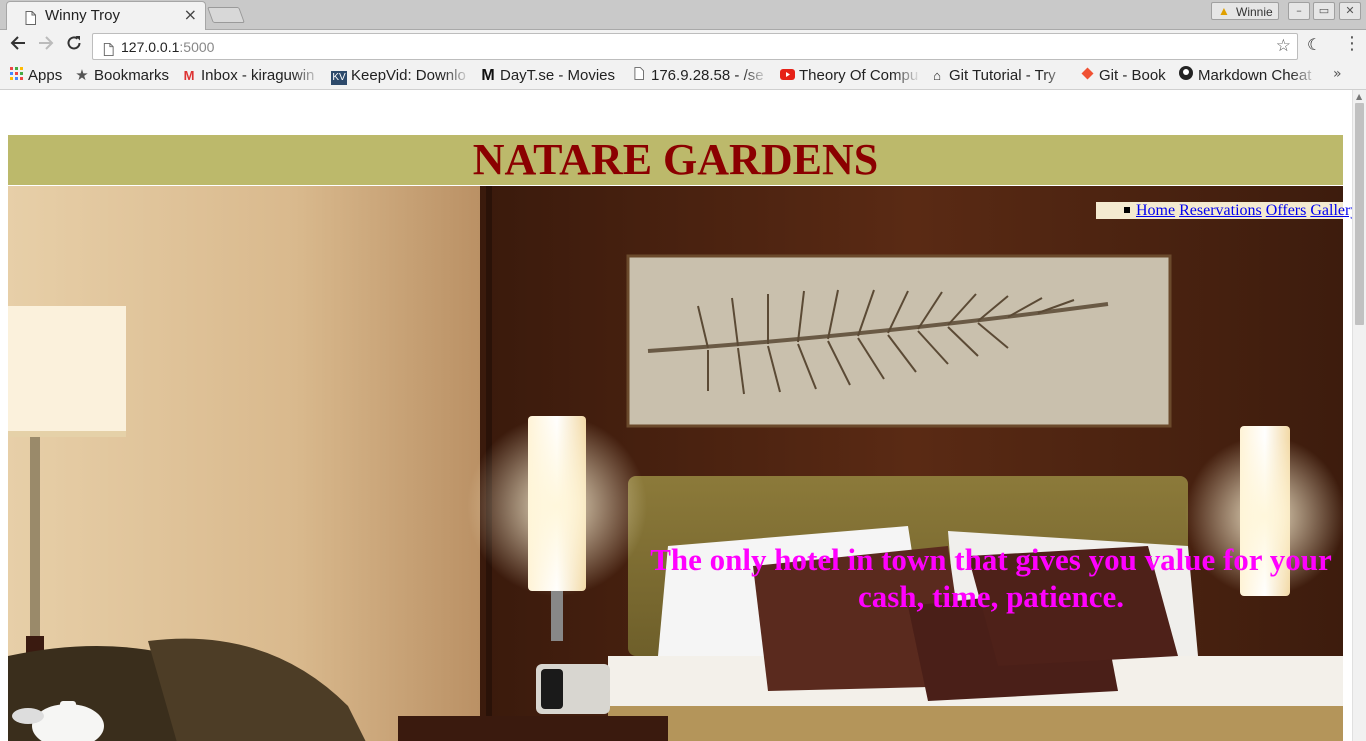 This screenshot has height=741, width=1366. I want to click on star-icon: ★, so click(82, 75).